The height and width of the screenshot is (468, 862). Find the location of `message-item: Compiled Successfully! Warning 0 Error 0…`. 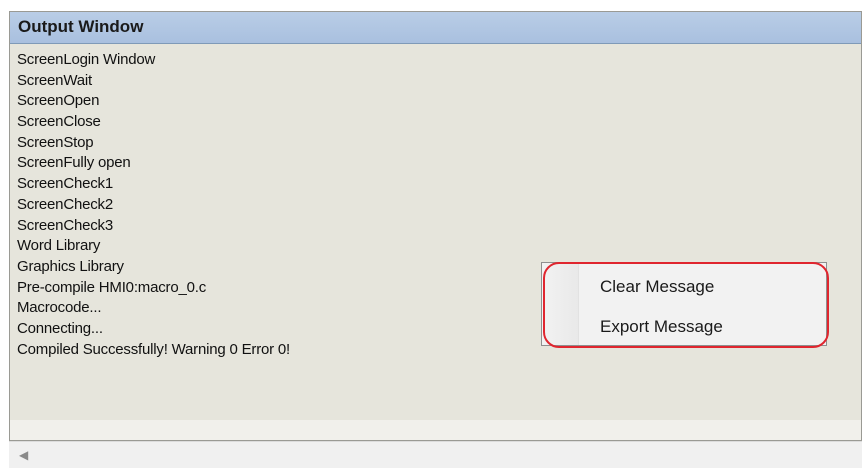

message-item: Compiled Successfully! Warning 0 Error 0… is located at coordinates (153, 350).